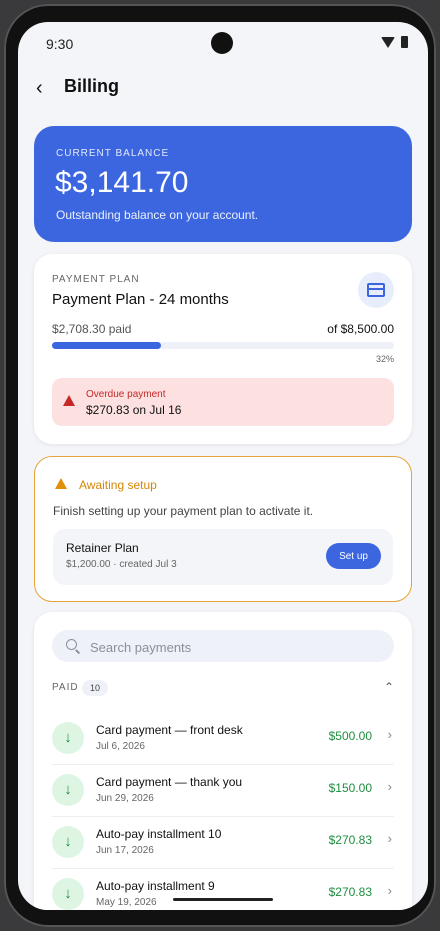 The image size is (440, 931). Describe the element at coordinates (384, 359) in the screenshot. I see `plan-progress-percent: 32%` at that location.